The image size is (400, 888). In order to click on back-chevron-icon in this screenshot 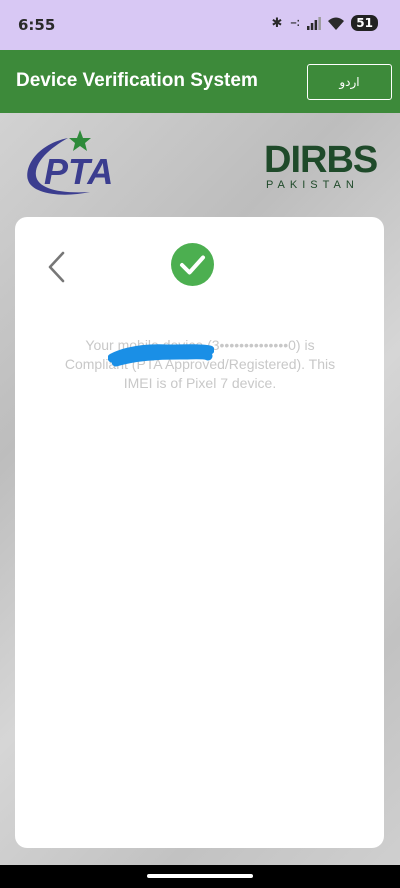, I will do `click(58, 267)`.